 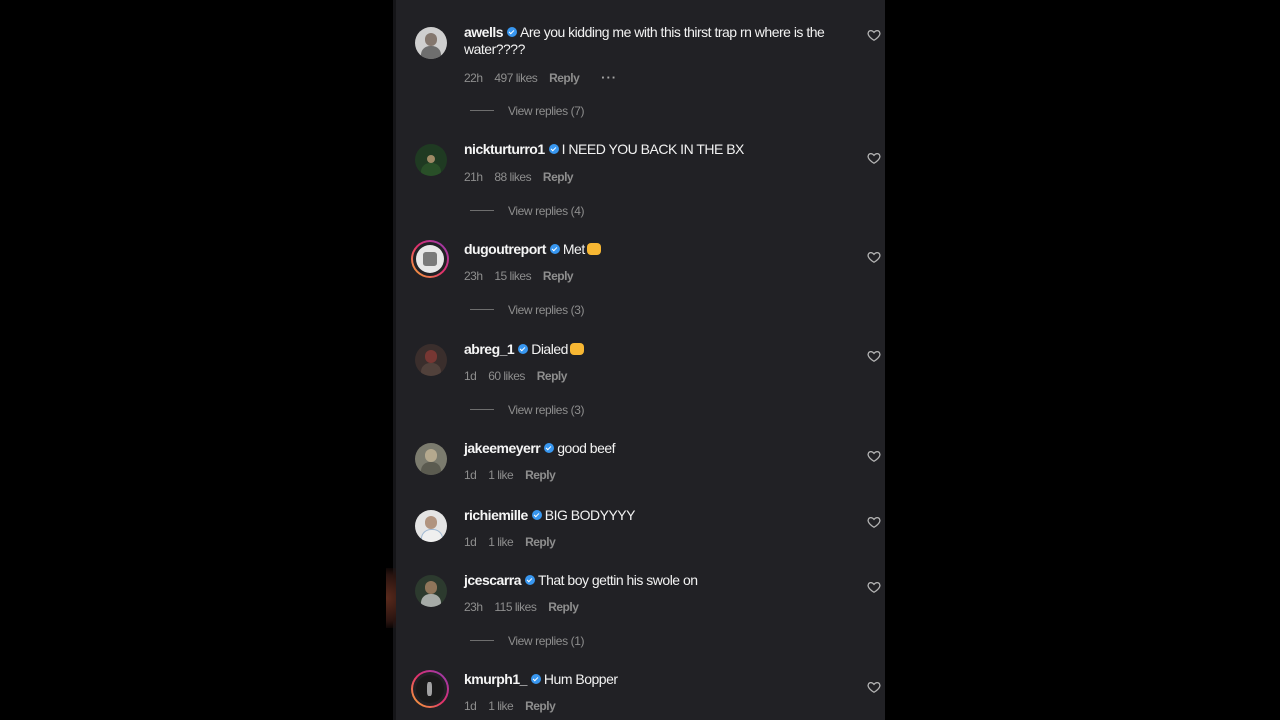 What do you see at coordinates (618, 580) in the screenshot?
I see `comment-text: That boy gettin his swole on` at bounding box center [618, 580].